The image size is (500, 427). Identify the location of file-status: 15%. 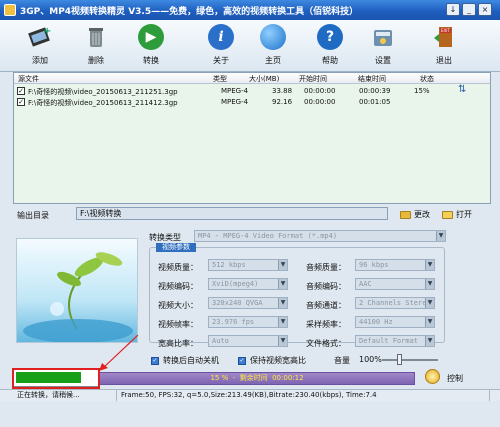
(422, 91).